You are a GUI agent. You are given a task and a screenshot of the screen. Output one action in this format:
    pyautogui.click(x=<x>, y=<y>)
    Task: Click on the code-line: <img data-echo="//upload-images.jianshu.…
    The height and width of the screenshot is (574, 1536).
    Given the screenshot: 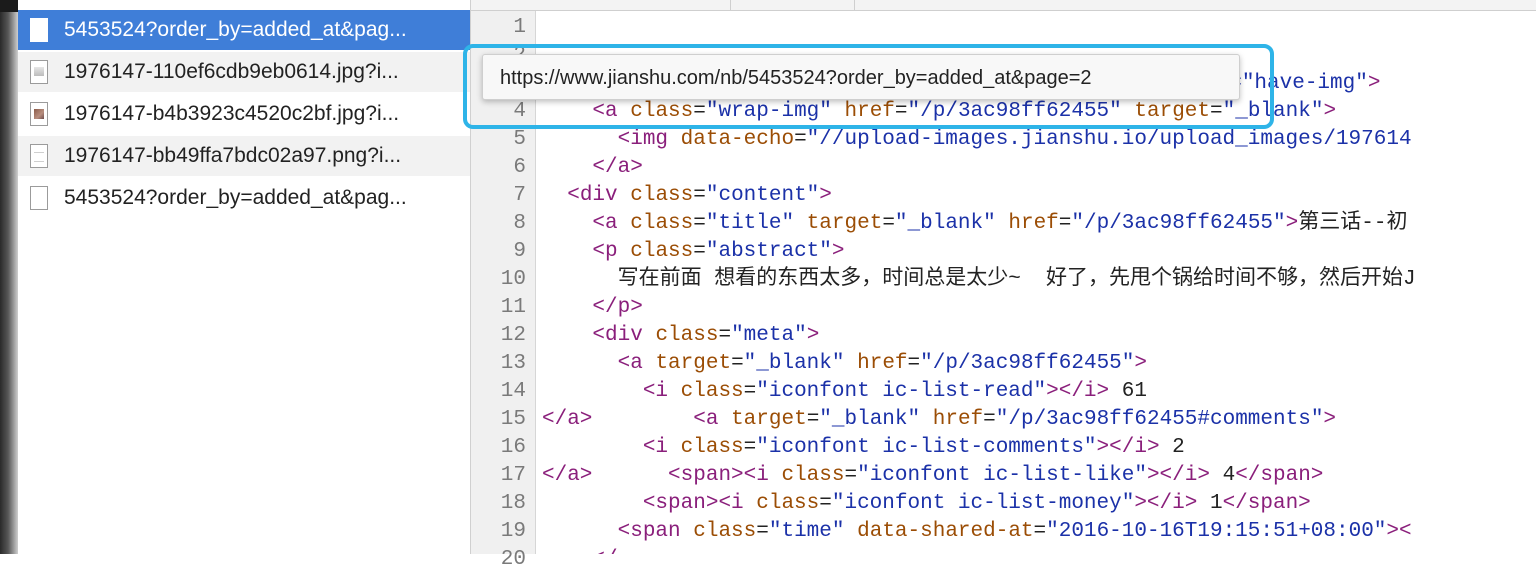 What is the action you would take?
    pyautogui.click(x=977, y=140)
    